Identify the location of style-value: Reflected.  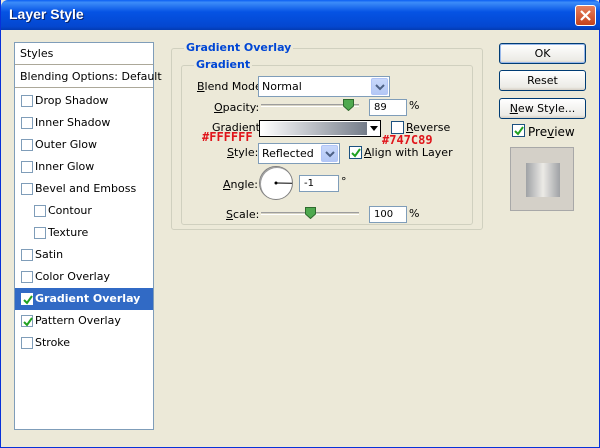
(288, 153).